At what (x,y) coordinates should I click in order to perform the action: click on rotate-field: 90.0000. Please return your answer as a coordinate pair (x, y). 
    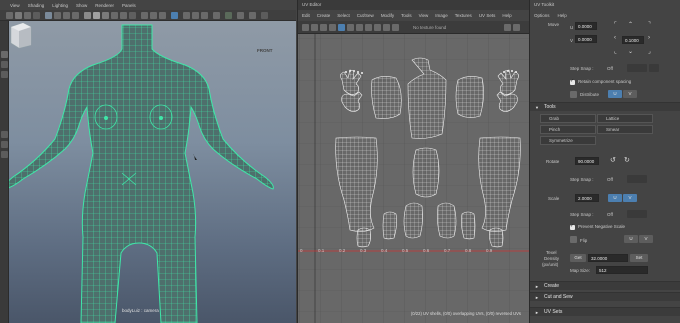
    Looking at the image, I should click on (587, 161).